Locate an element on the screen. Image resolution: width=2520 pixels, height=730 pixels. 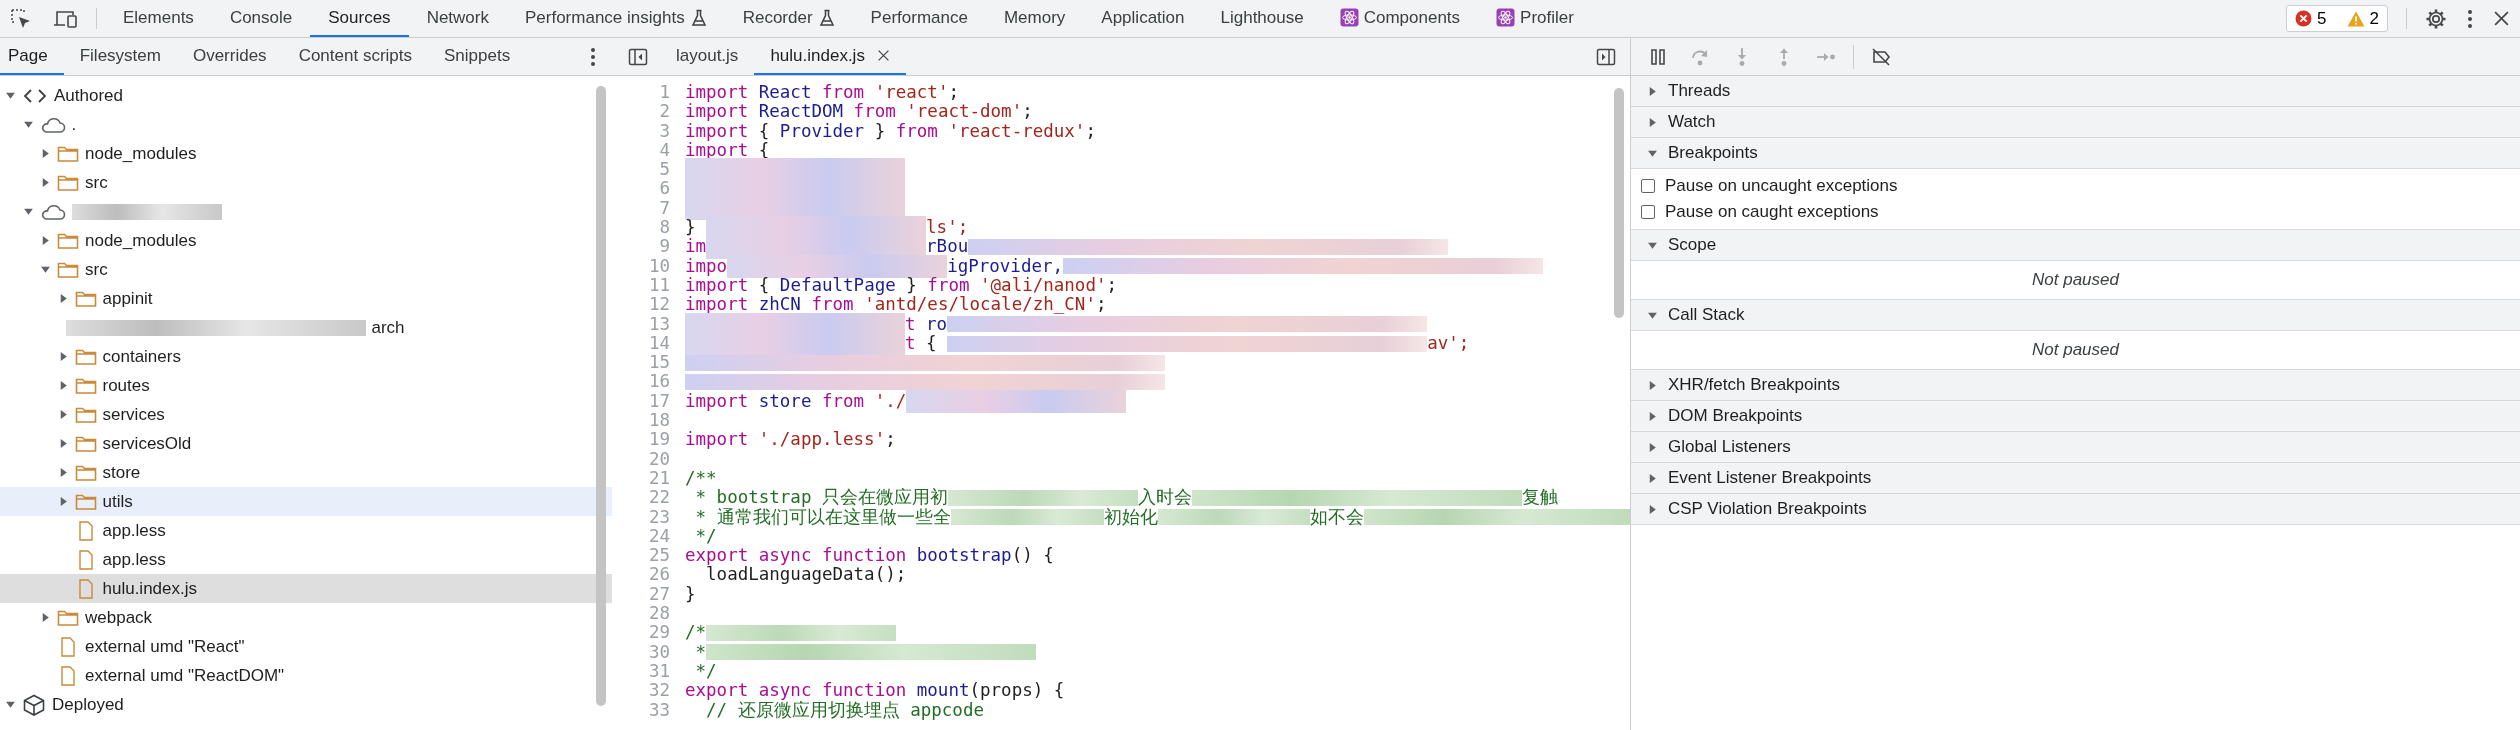
tree-item: hulu.index.js is located at coordinates (306, 588).